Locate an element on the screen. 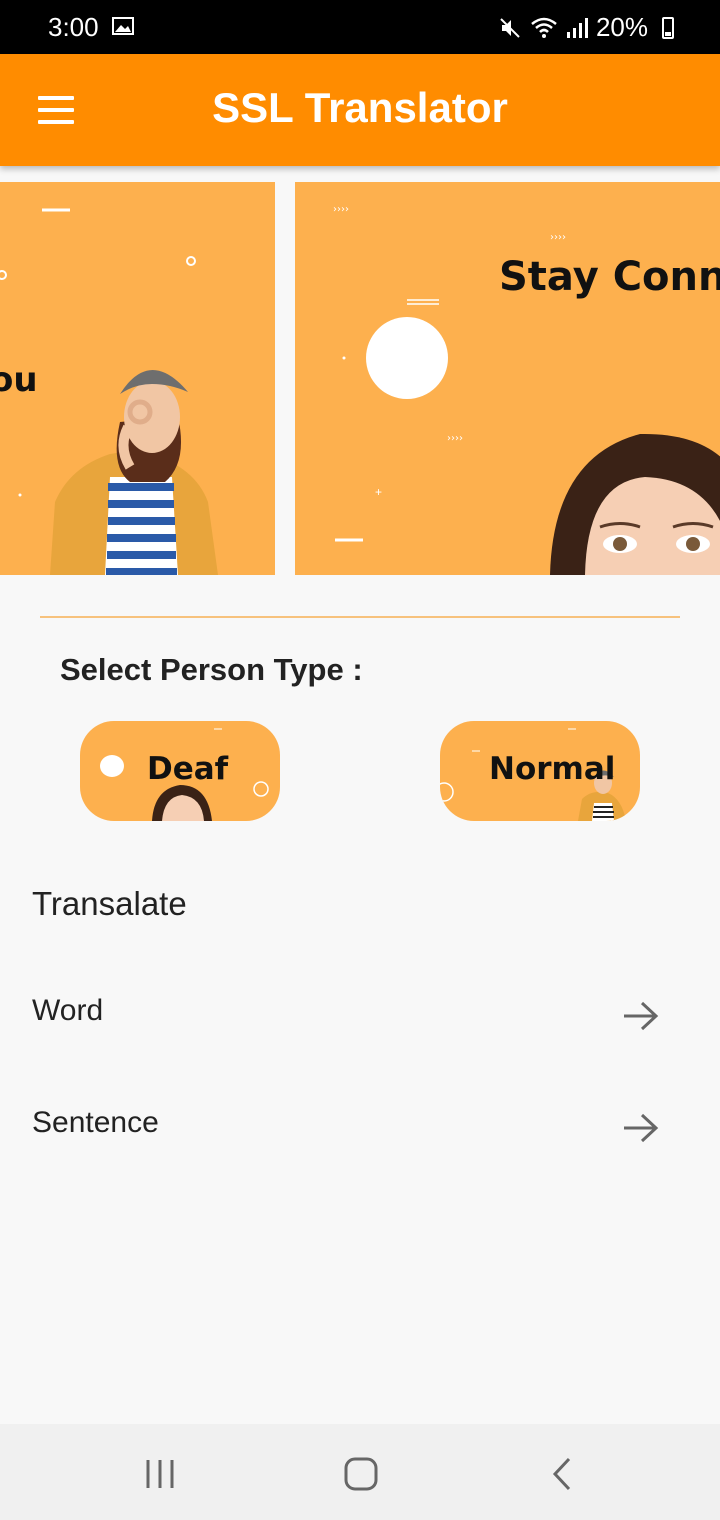 The height and width of the screenshot is (1520, 720). status-bar: 3:00 20% is located at coordinates (360, 27).